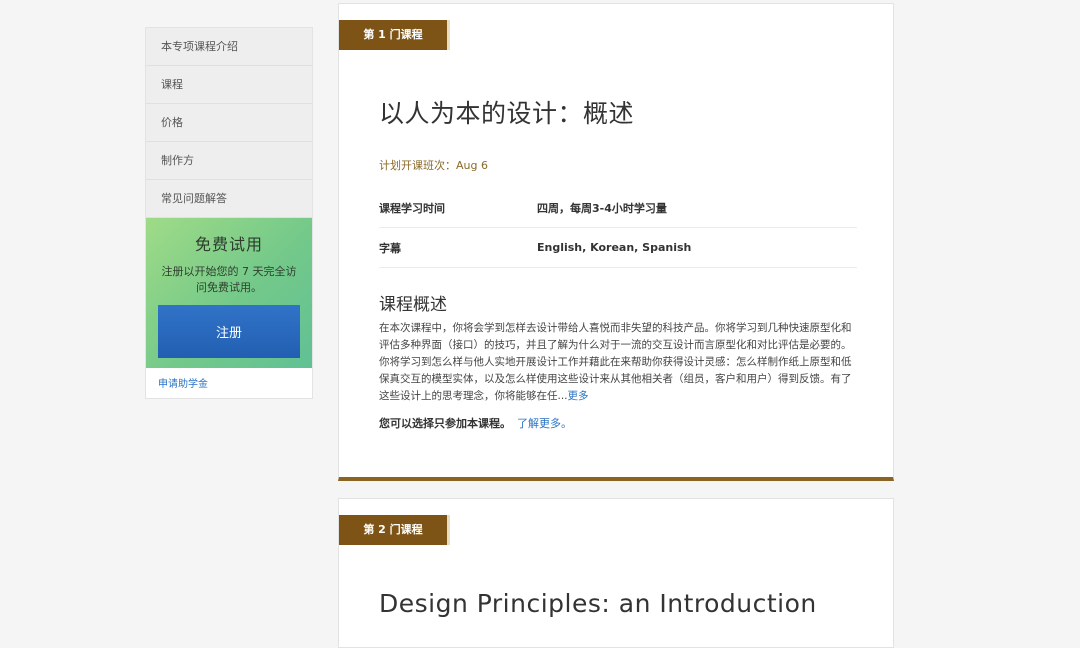 Image resolution: width=1080 pixels, height=648 pixels. Describe the element at coordinates (394, 530) in the screenshot. I see `course-number-tag: 第 2 门课程` at that location.